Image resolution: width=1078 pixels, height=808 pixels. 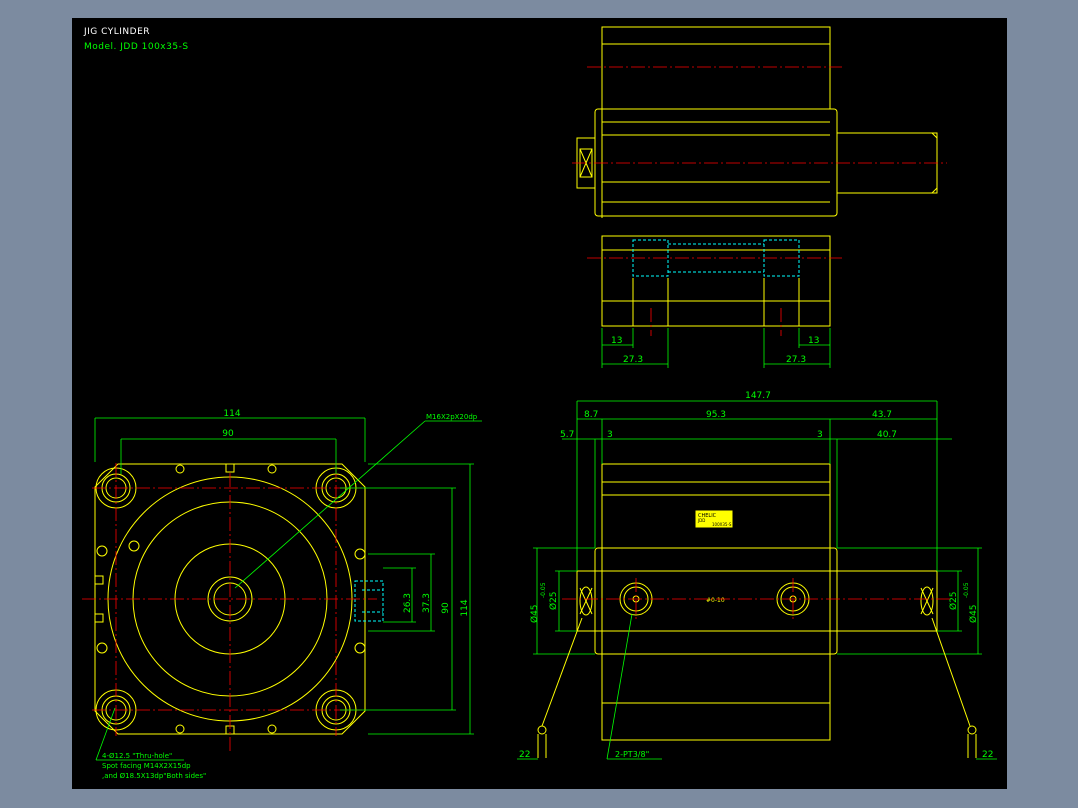 I want to click on dim-phi25-left: Ø25, so click(x=553, y=600).